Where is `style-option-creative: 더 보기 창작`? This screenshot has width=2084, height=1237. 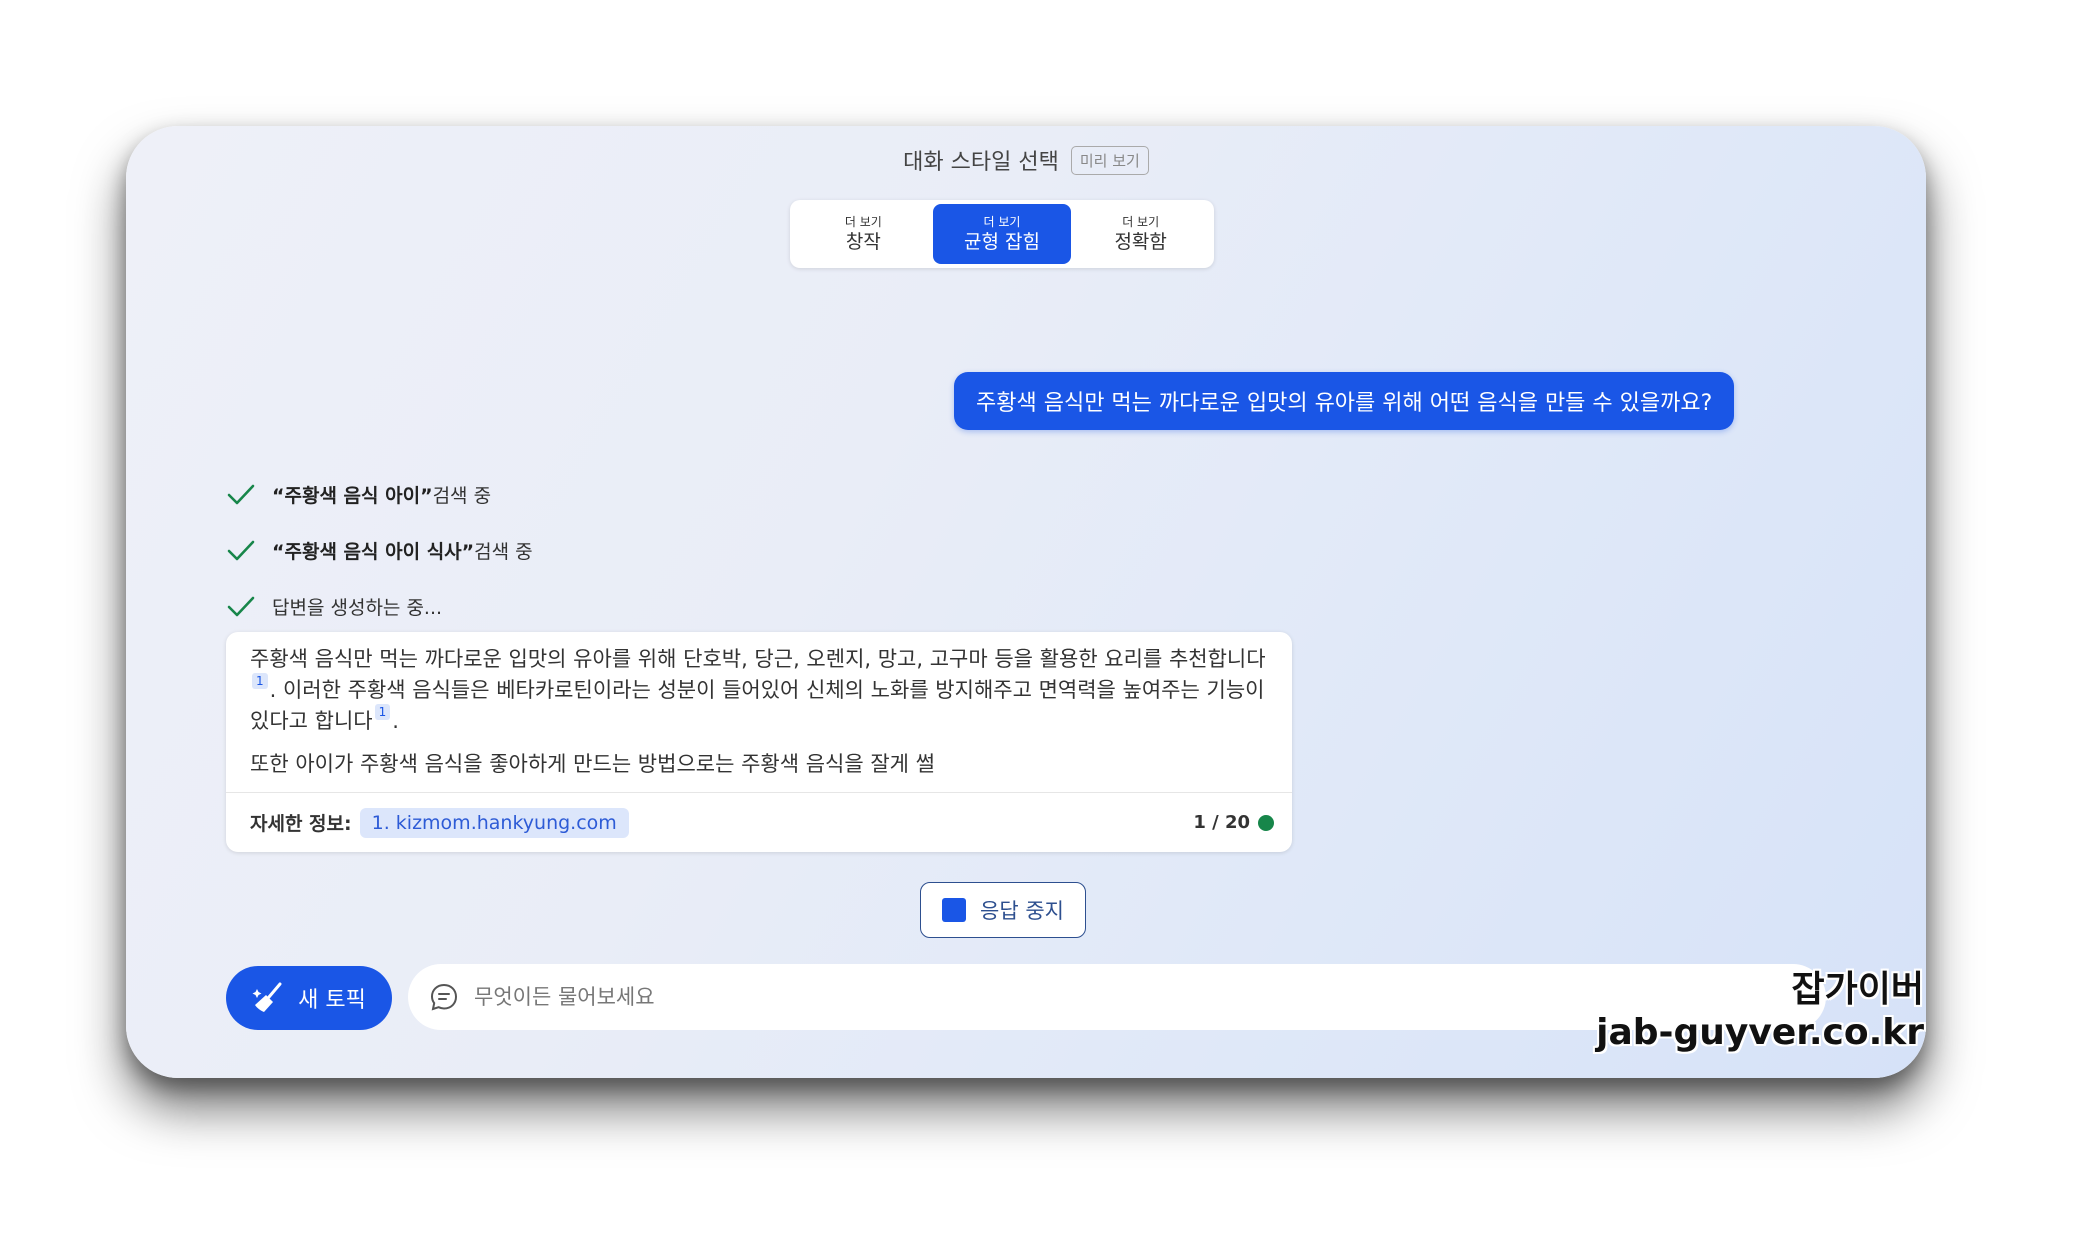
style-option-creative: 더 보기 창작 is located at coordinates (863, 234).